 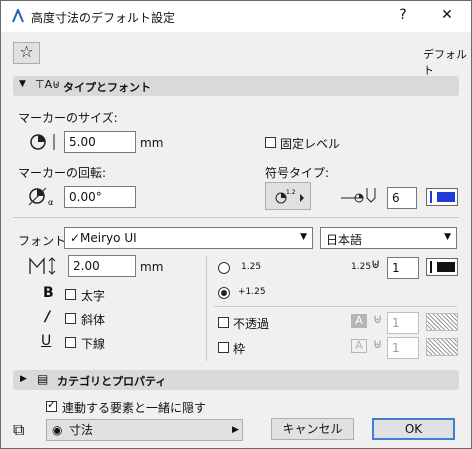 What do you see at coordinates (236, 86) in the screenshot?
I see `type-font-section-header: ▼ ⊤A⊎ タイプとフォント` at bounding box center [236, 86].